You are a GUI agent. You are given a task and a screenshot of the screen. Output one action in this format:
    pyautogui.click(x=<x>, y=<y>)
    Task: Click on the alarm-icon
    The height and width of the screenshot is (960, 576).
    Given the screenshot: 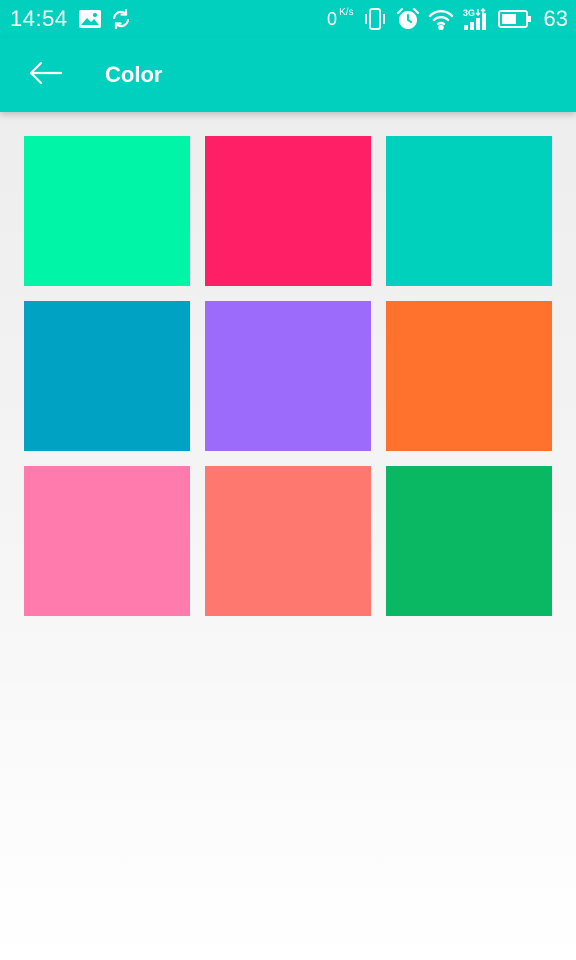 What is the action you would take?
    pyautogui.click(x=408, y=19)
    